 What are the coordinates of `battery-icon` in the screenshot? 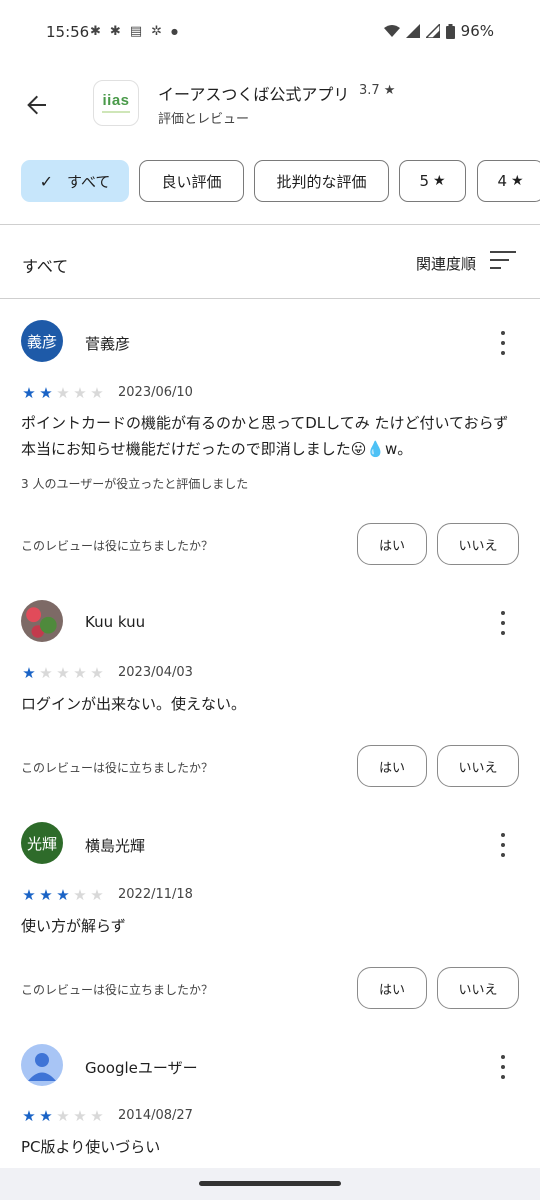 It's located at (450, 31).